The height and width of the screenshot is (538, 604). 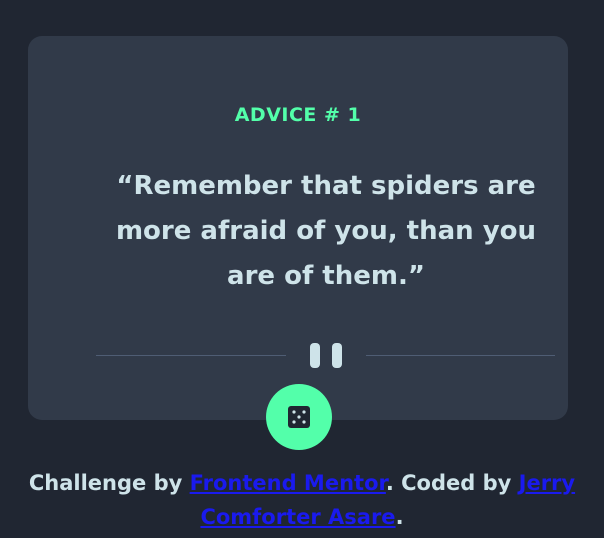 What do you see at coordinates (191, 355) in the screenshot?
I see `divider-line-left` at bounding box center [191, 355].